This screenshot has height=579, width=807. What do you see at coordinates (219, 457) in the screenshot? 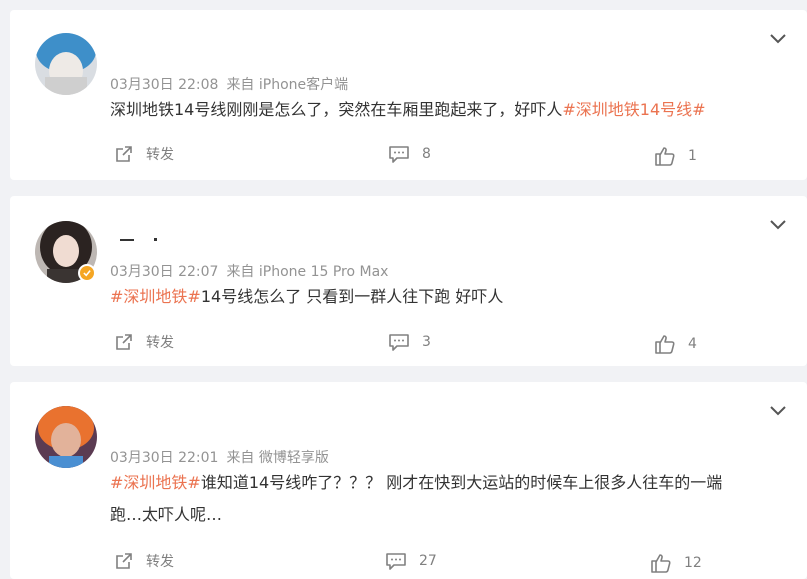
I see `post-meta: 03月30日 22:01 来自 微博轻享版` at bounding box center [219, 457].